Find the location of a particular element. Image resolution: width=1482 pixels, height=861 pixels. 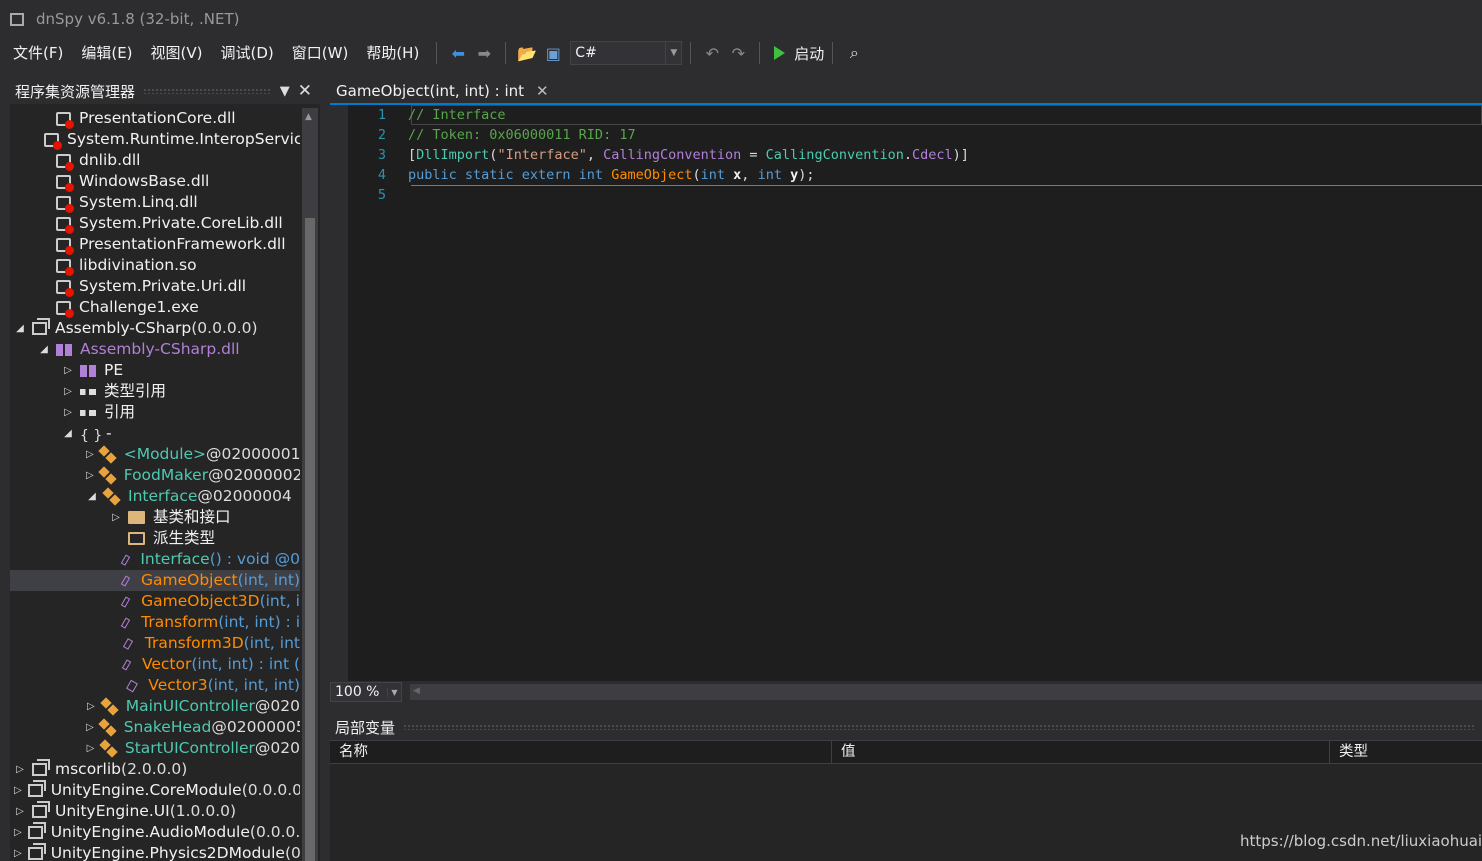

tree-node: ▷ FoodMaker @02000002 is located at coordinates (155, 475).